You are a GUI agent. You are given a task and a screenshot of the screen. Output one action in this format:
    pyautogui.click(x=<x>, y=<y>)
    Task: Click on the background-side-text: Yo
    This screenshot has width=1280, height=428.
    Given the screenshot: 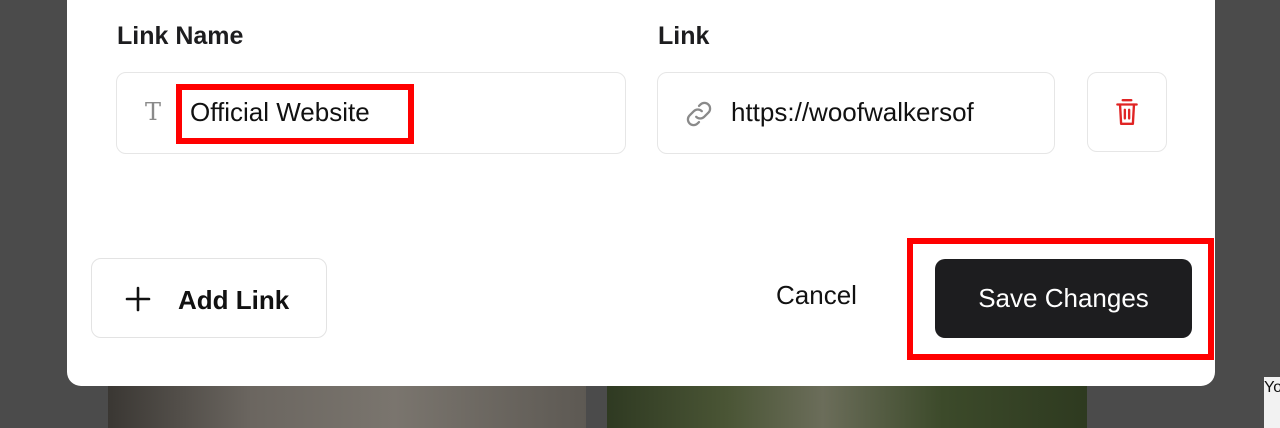 What is the action you would take?
    pyautogui.click(x=1272, y=402)
    